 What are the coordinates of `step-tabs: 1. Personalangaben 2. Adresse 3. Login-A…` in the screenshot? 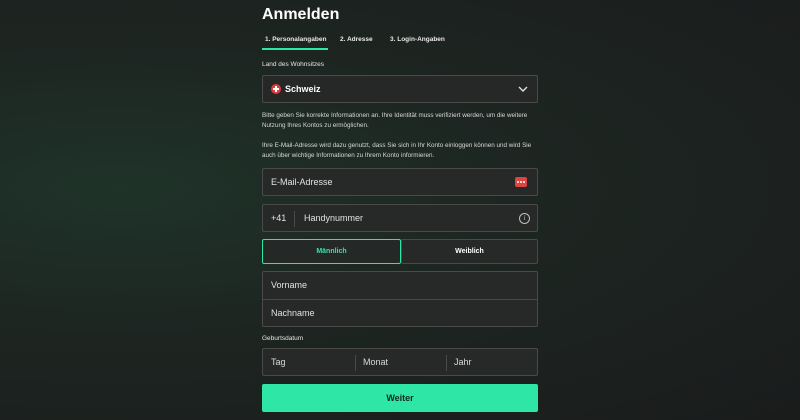 It's located at (400, 40).